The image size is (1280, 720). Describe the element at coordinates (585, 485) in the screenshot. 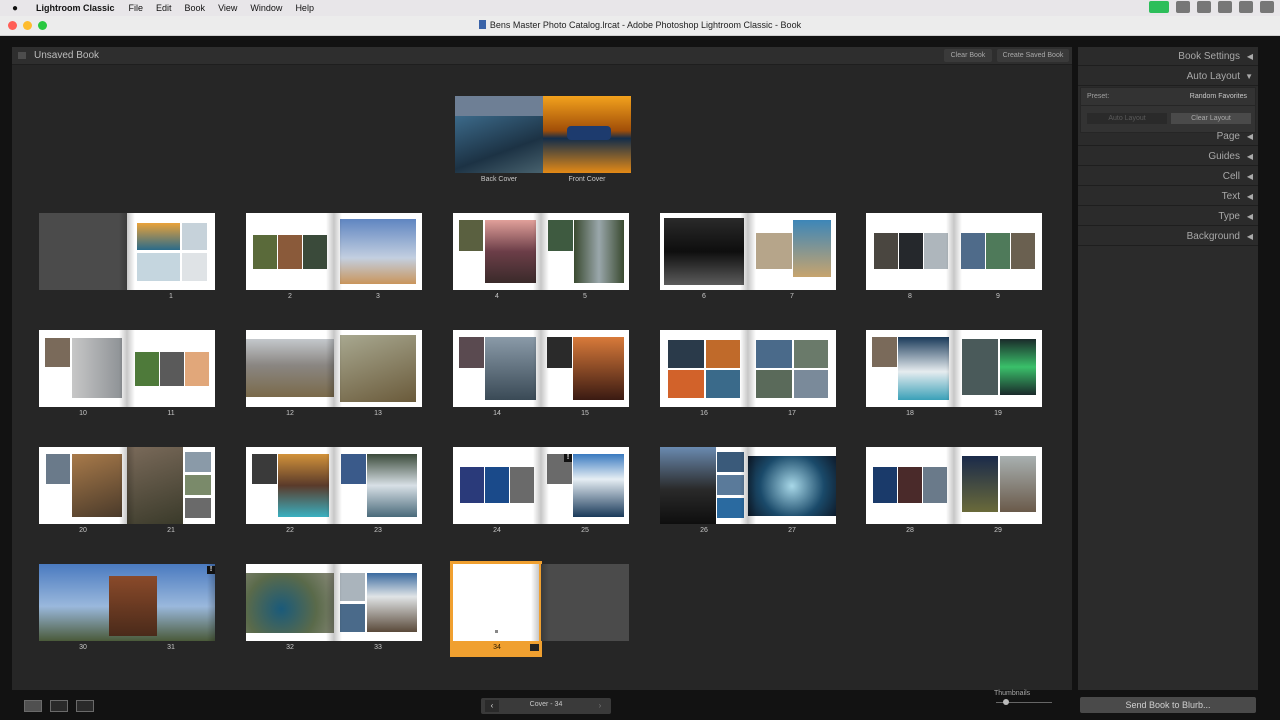

I see `page-25: !` at that location.